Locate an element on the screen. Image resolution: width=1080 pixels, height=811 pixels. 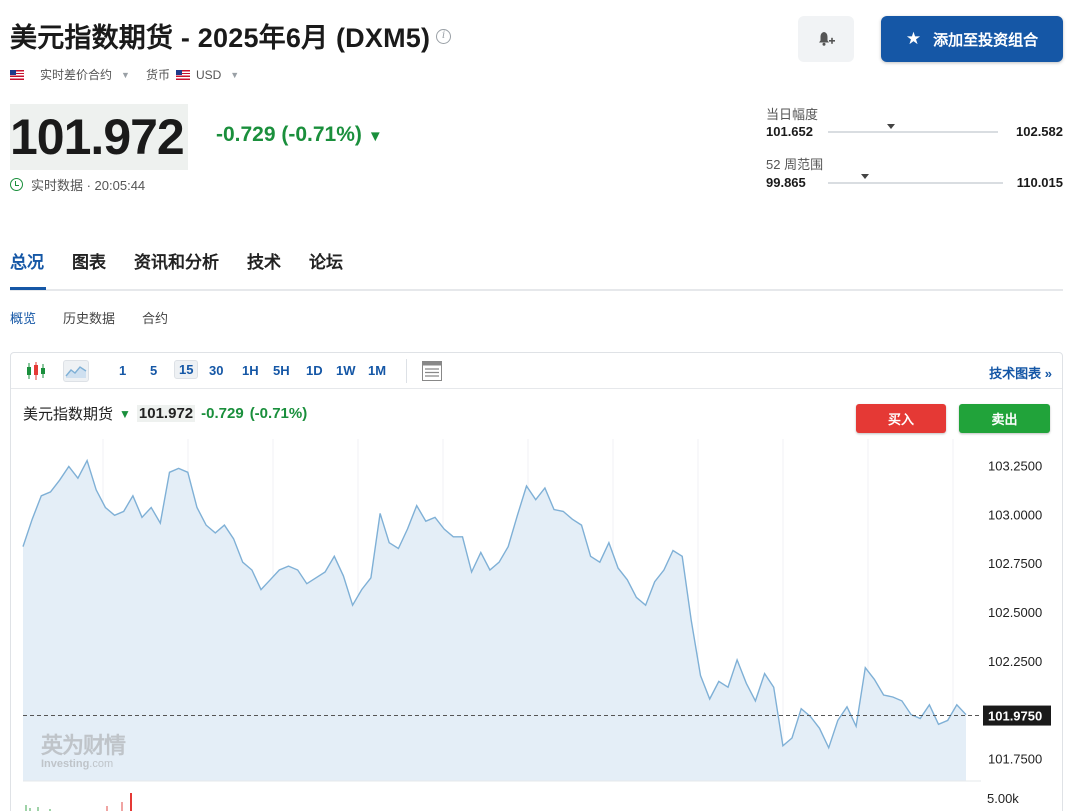
star-icon: ★ is located at coordinates (913, 38).